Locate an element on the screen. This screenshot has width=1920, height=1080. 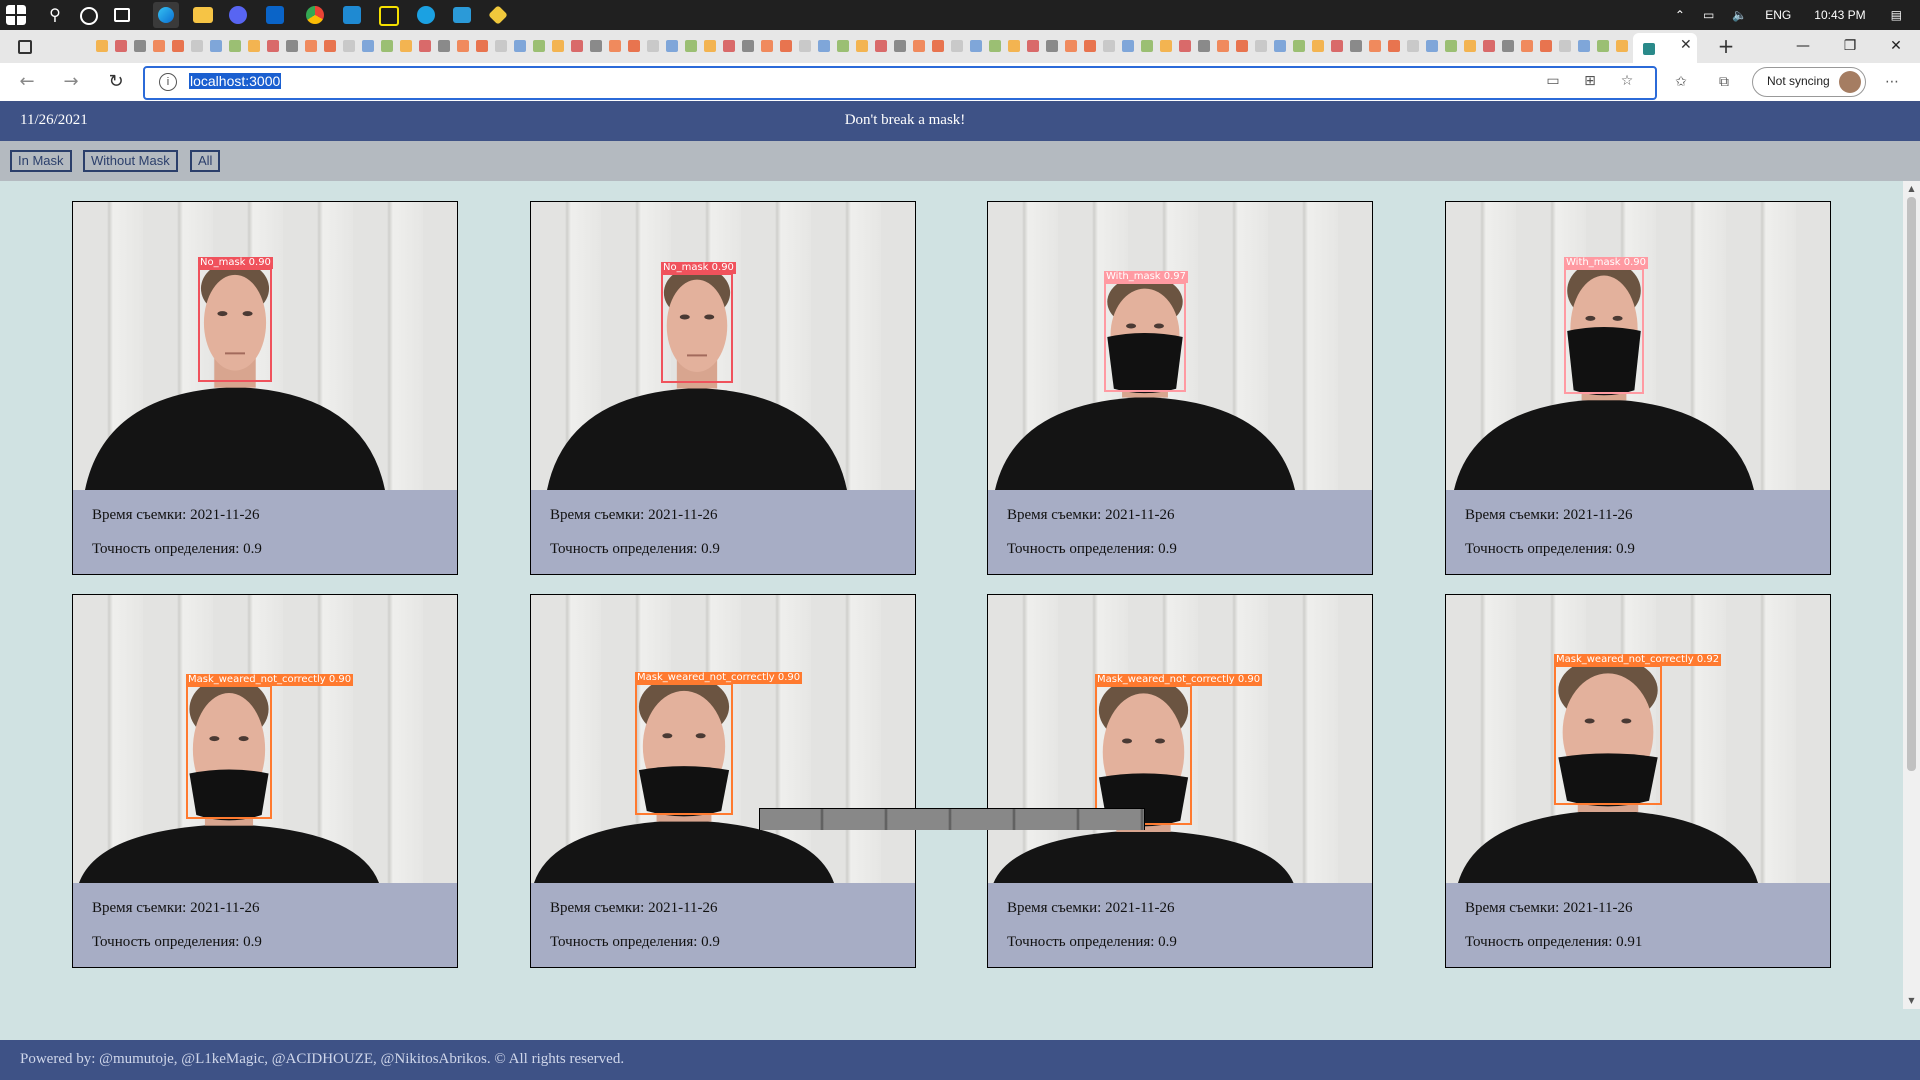
git-icon is located at coordinates (498, 15).